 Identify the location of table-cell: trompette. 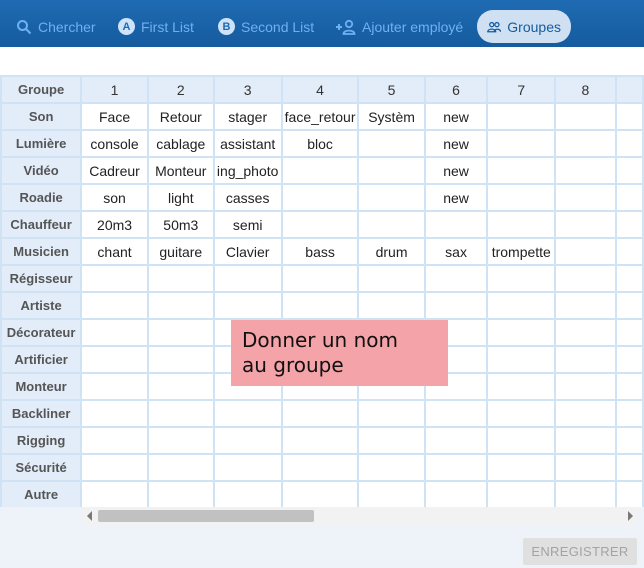
(521, 251).